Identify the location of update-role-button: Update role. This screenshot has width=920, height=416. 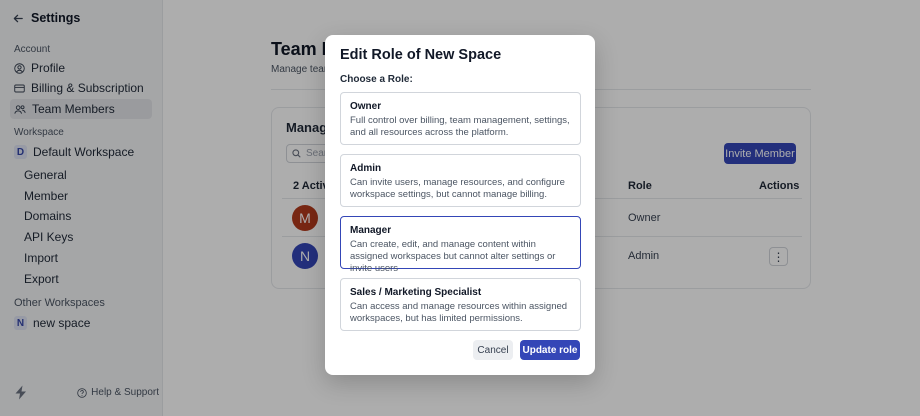
(550, 350).